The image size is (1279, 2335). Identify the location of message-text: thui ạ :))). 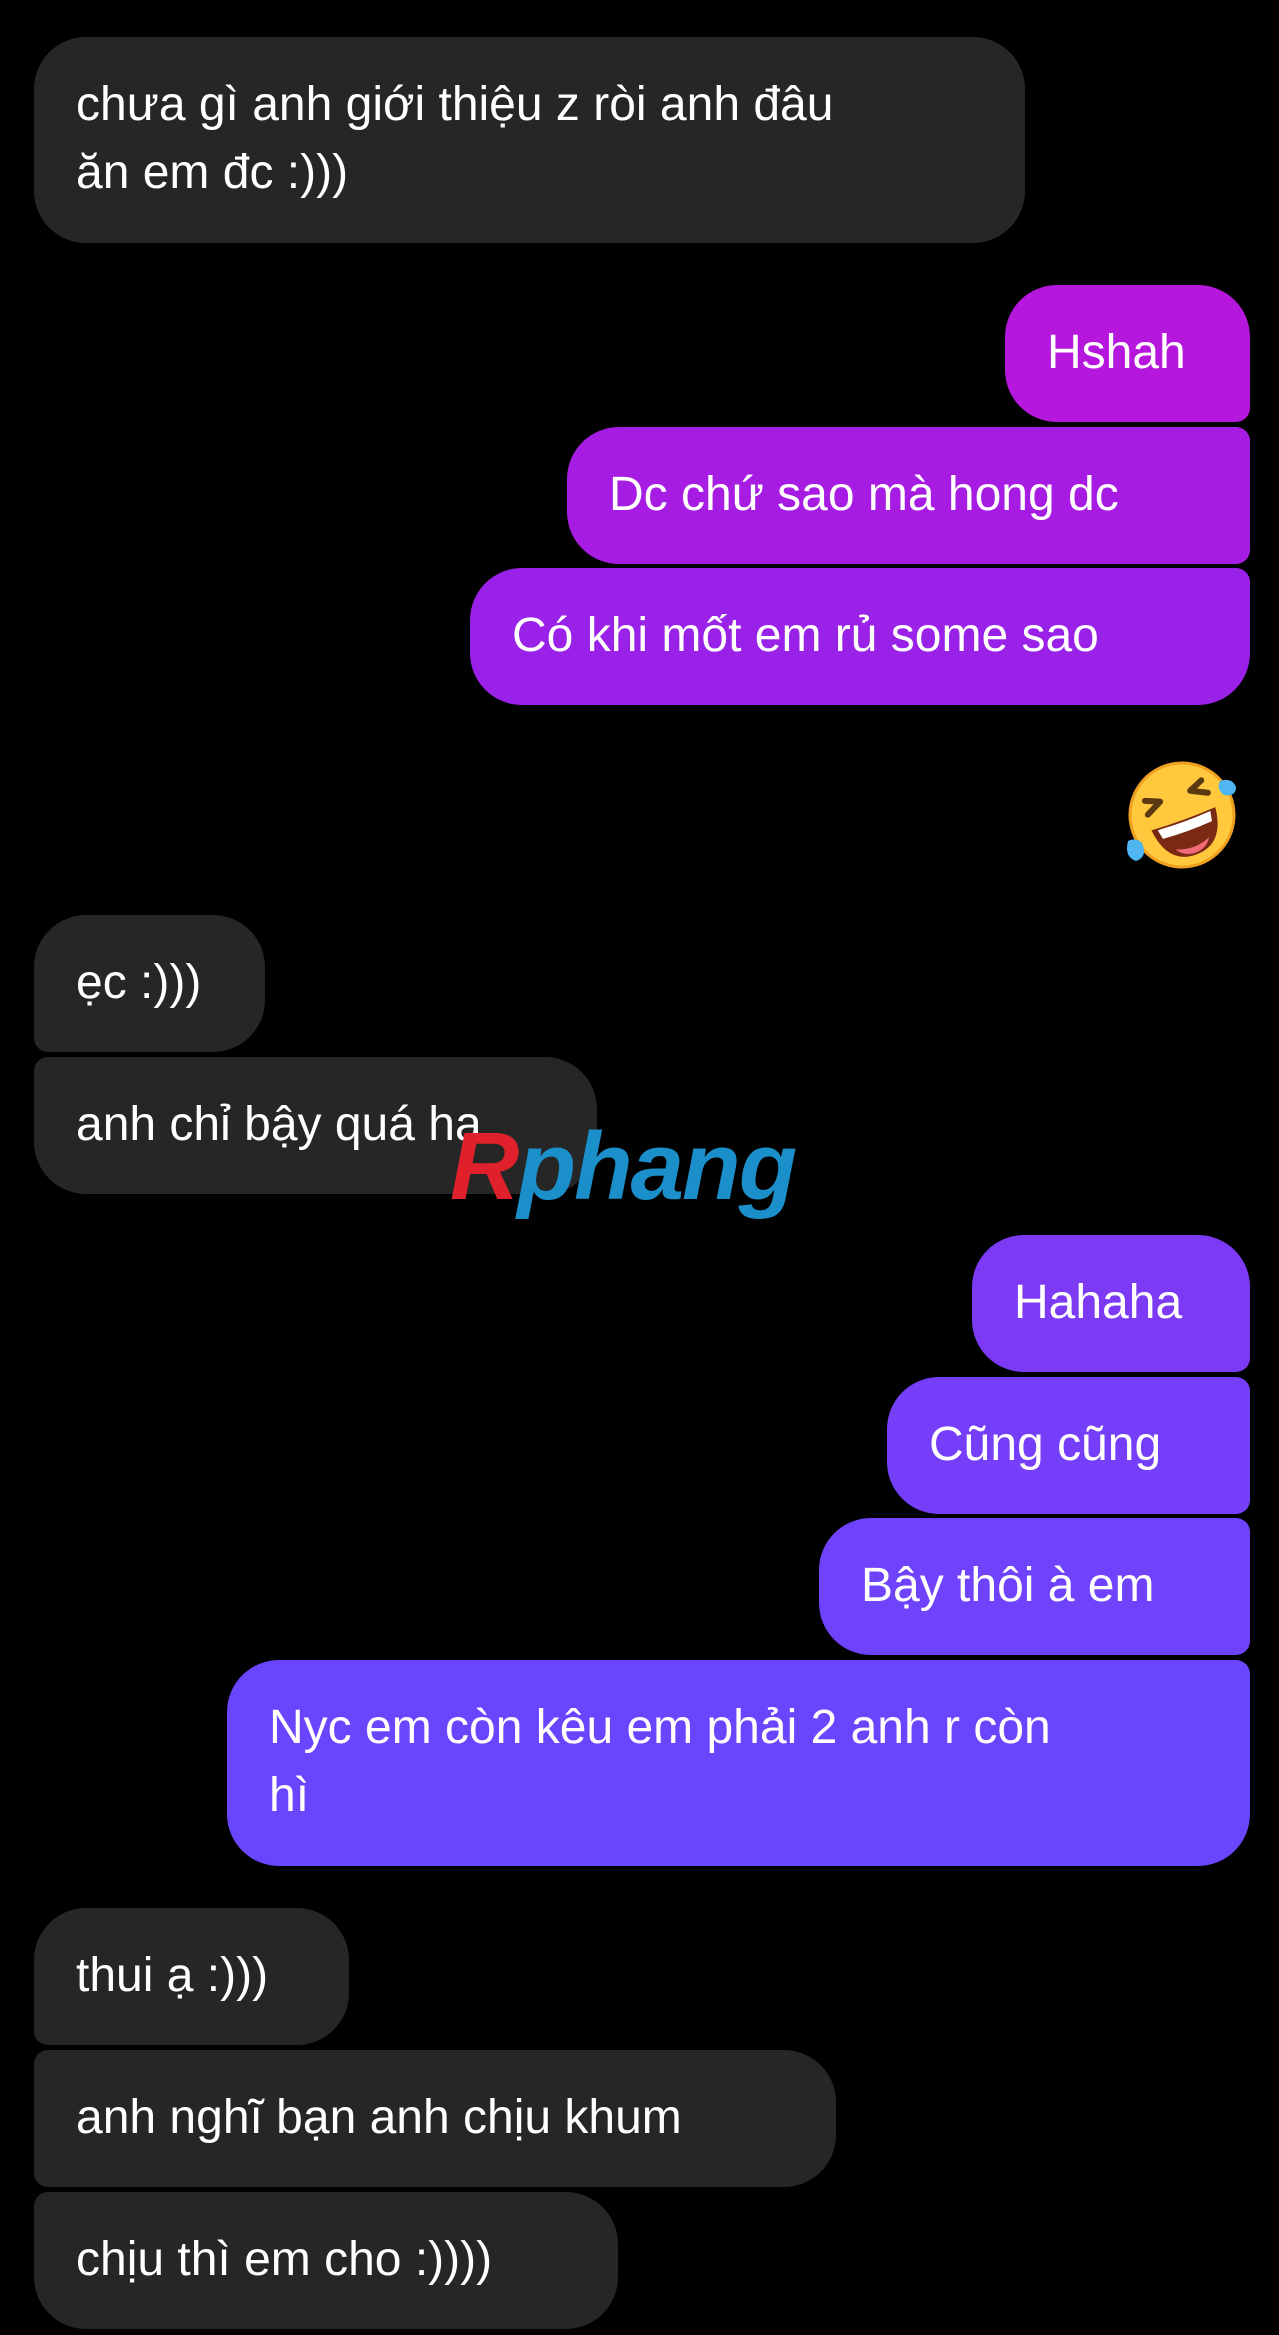
(172, 1975).